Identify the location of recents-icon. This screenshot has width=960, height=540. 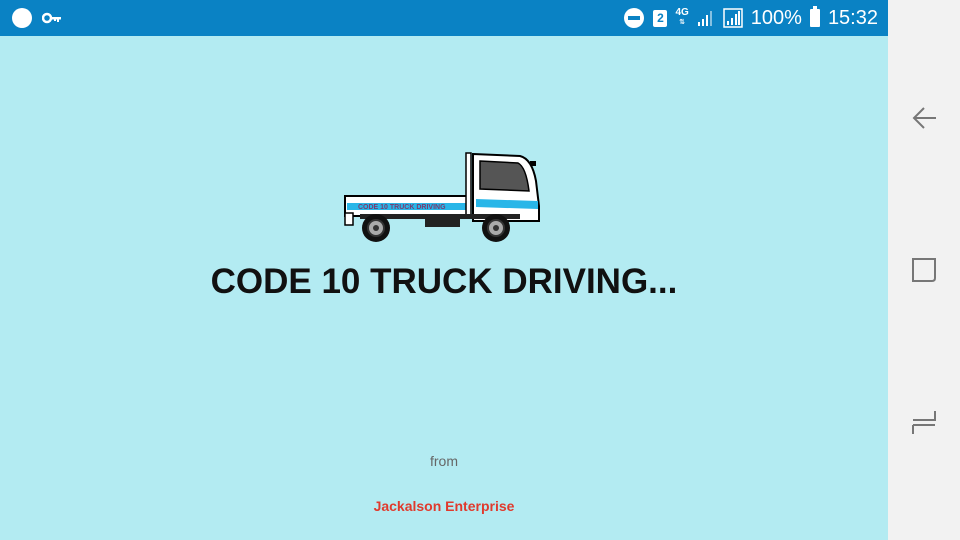
(924, 270).